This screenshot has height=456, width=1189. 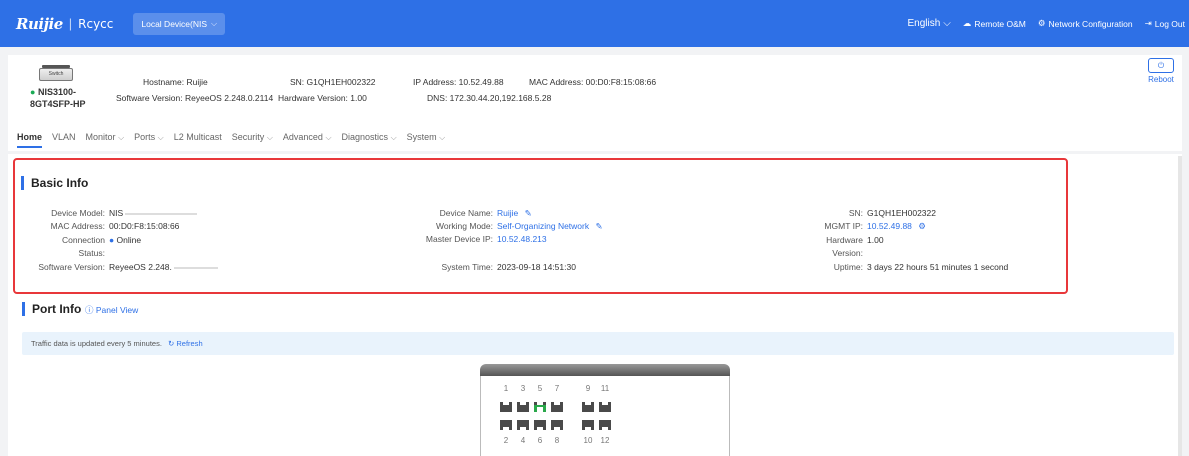 I want to click on sn-text: SN: G1QH1EH002322, so click(x=333, y=82).